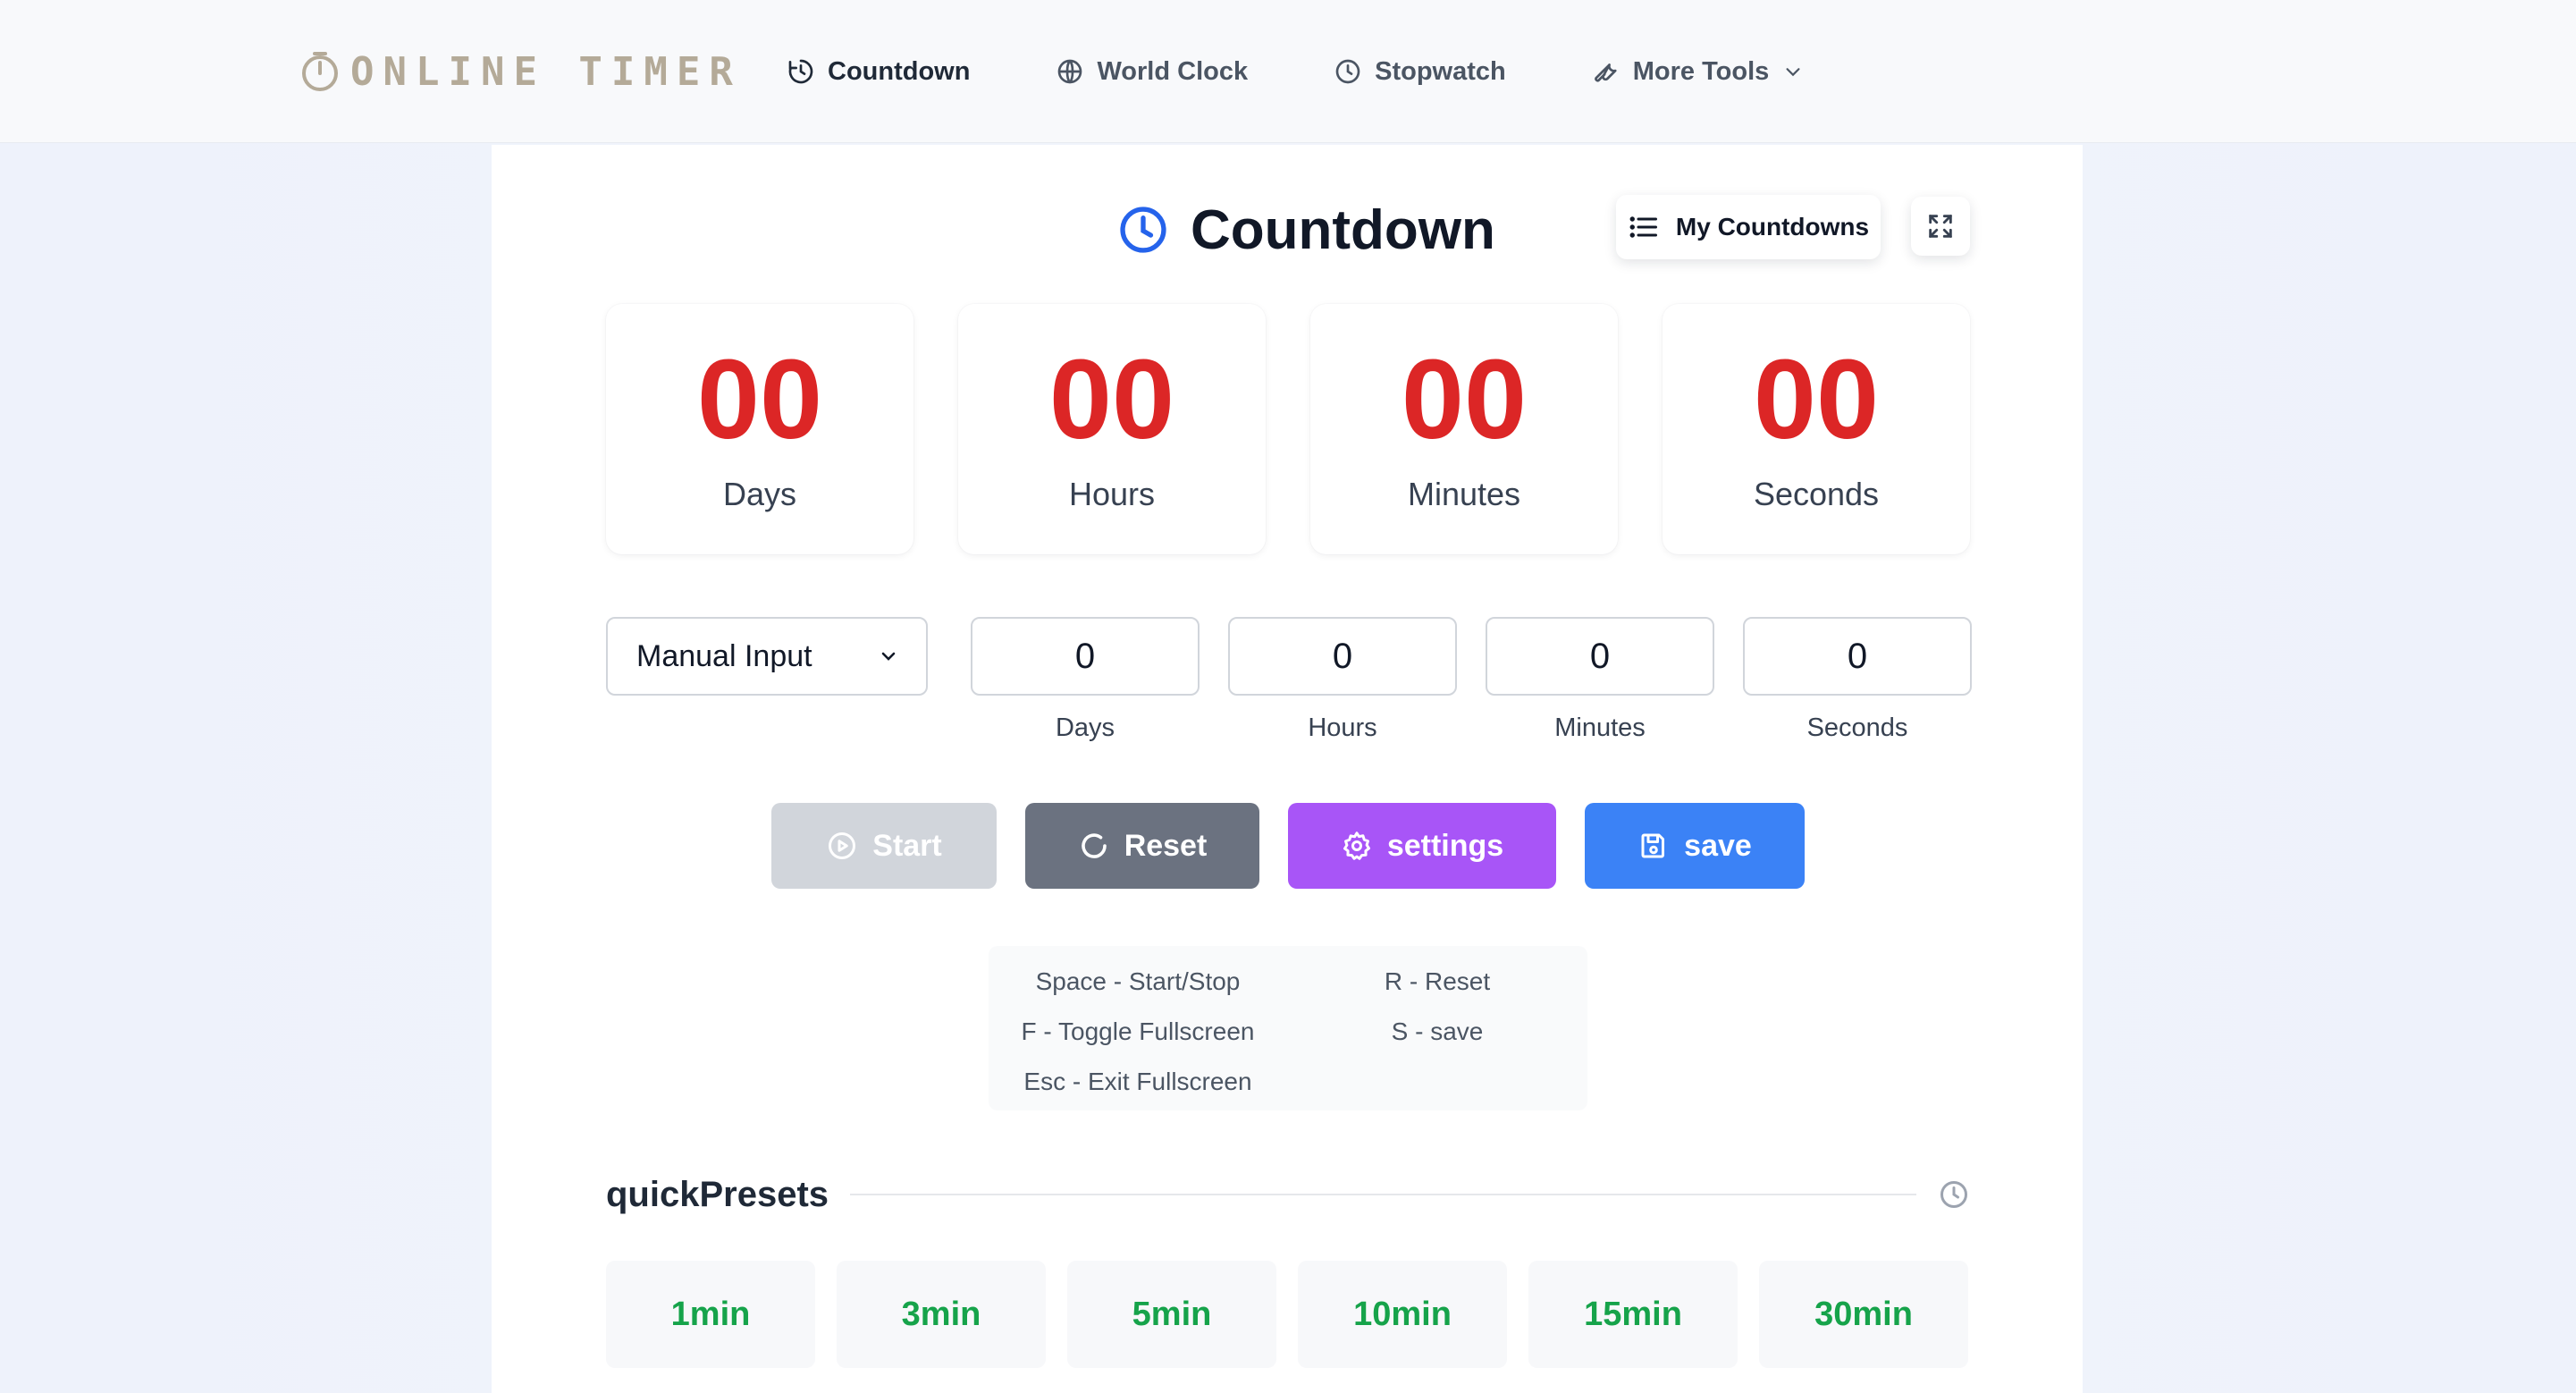 The image size is (2576, 1393). I want to click on nav-countdown-label: Countdown, so click(900, 71).